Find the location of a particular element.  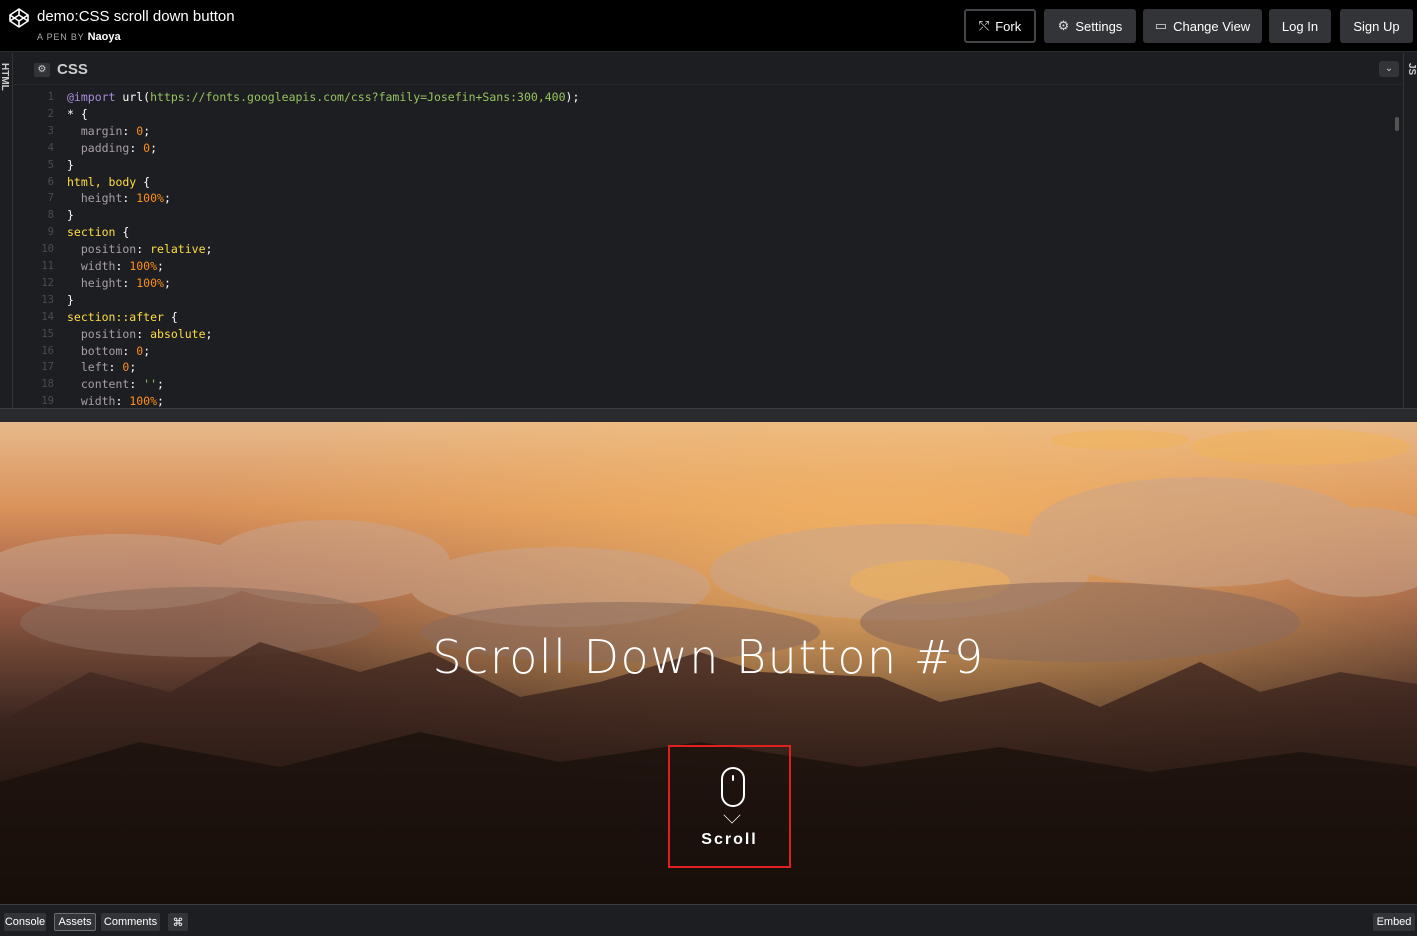

code-text: height: 100%; is located at coordinates (119, 283).